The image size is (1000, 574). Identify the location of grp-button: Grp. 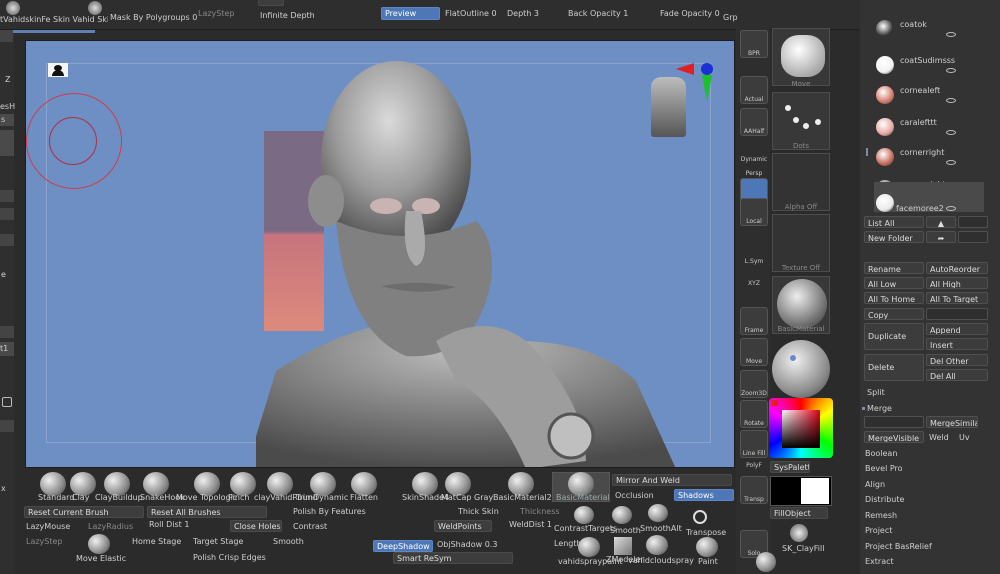
(730, 17).